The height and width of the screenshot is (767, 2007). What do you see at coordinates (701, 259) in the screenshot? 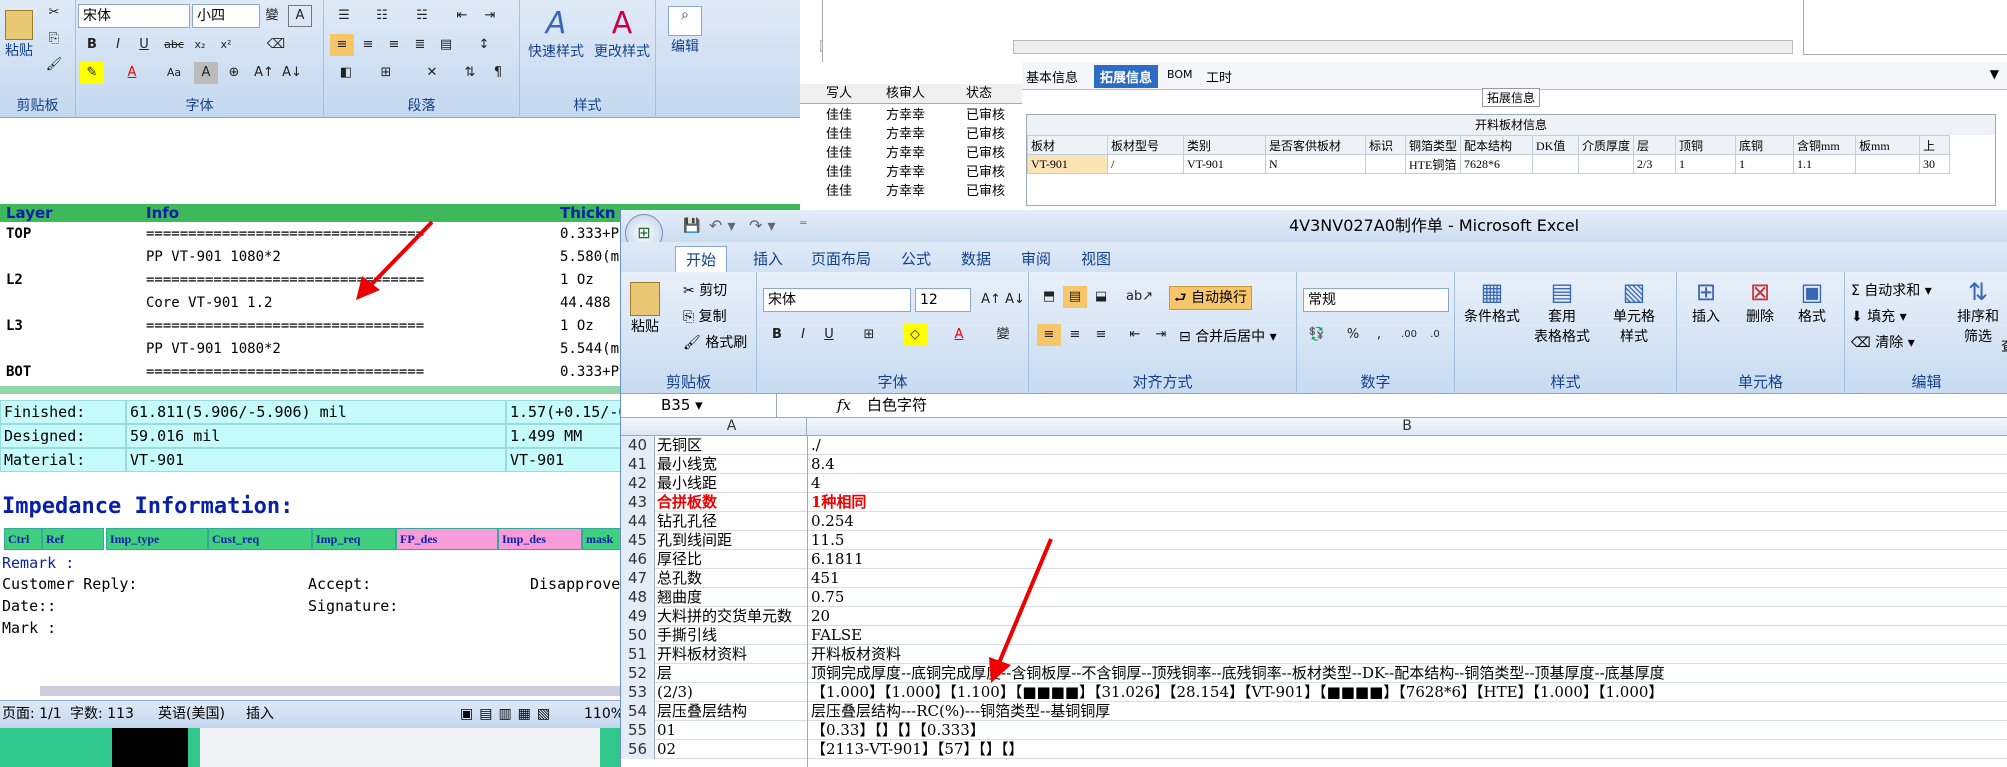
I see `tab-home: 开始` at bounding box center [701, 259].